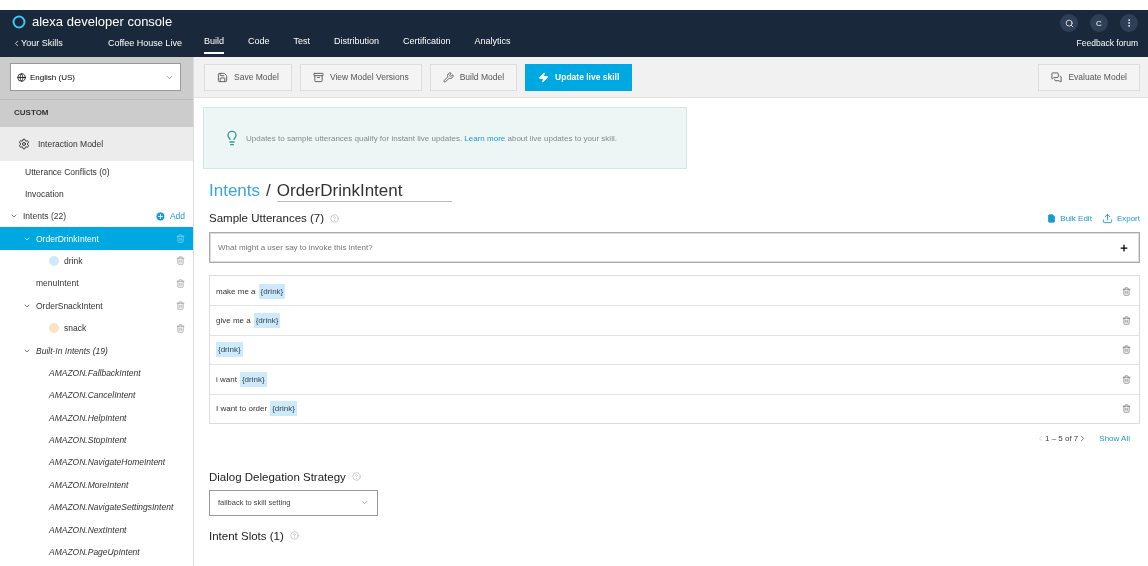 This screenshot has width=1148, height=566. Describe the element at coordinates (52, 77) in the screenshot. I see `language-label: English (US)` at that location.